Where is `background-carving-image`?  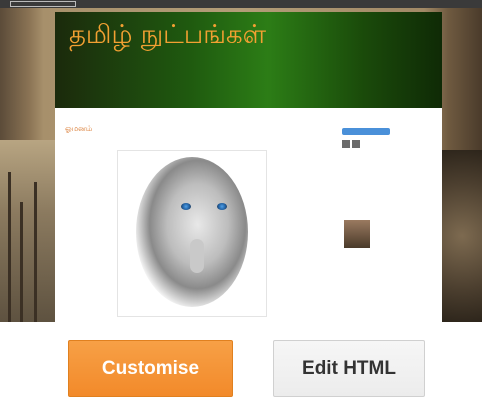 background-carving-image is located at coordinates (462, 236).